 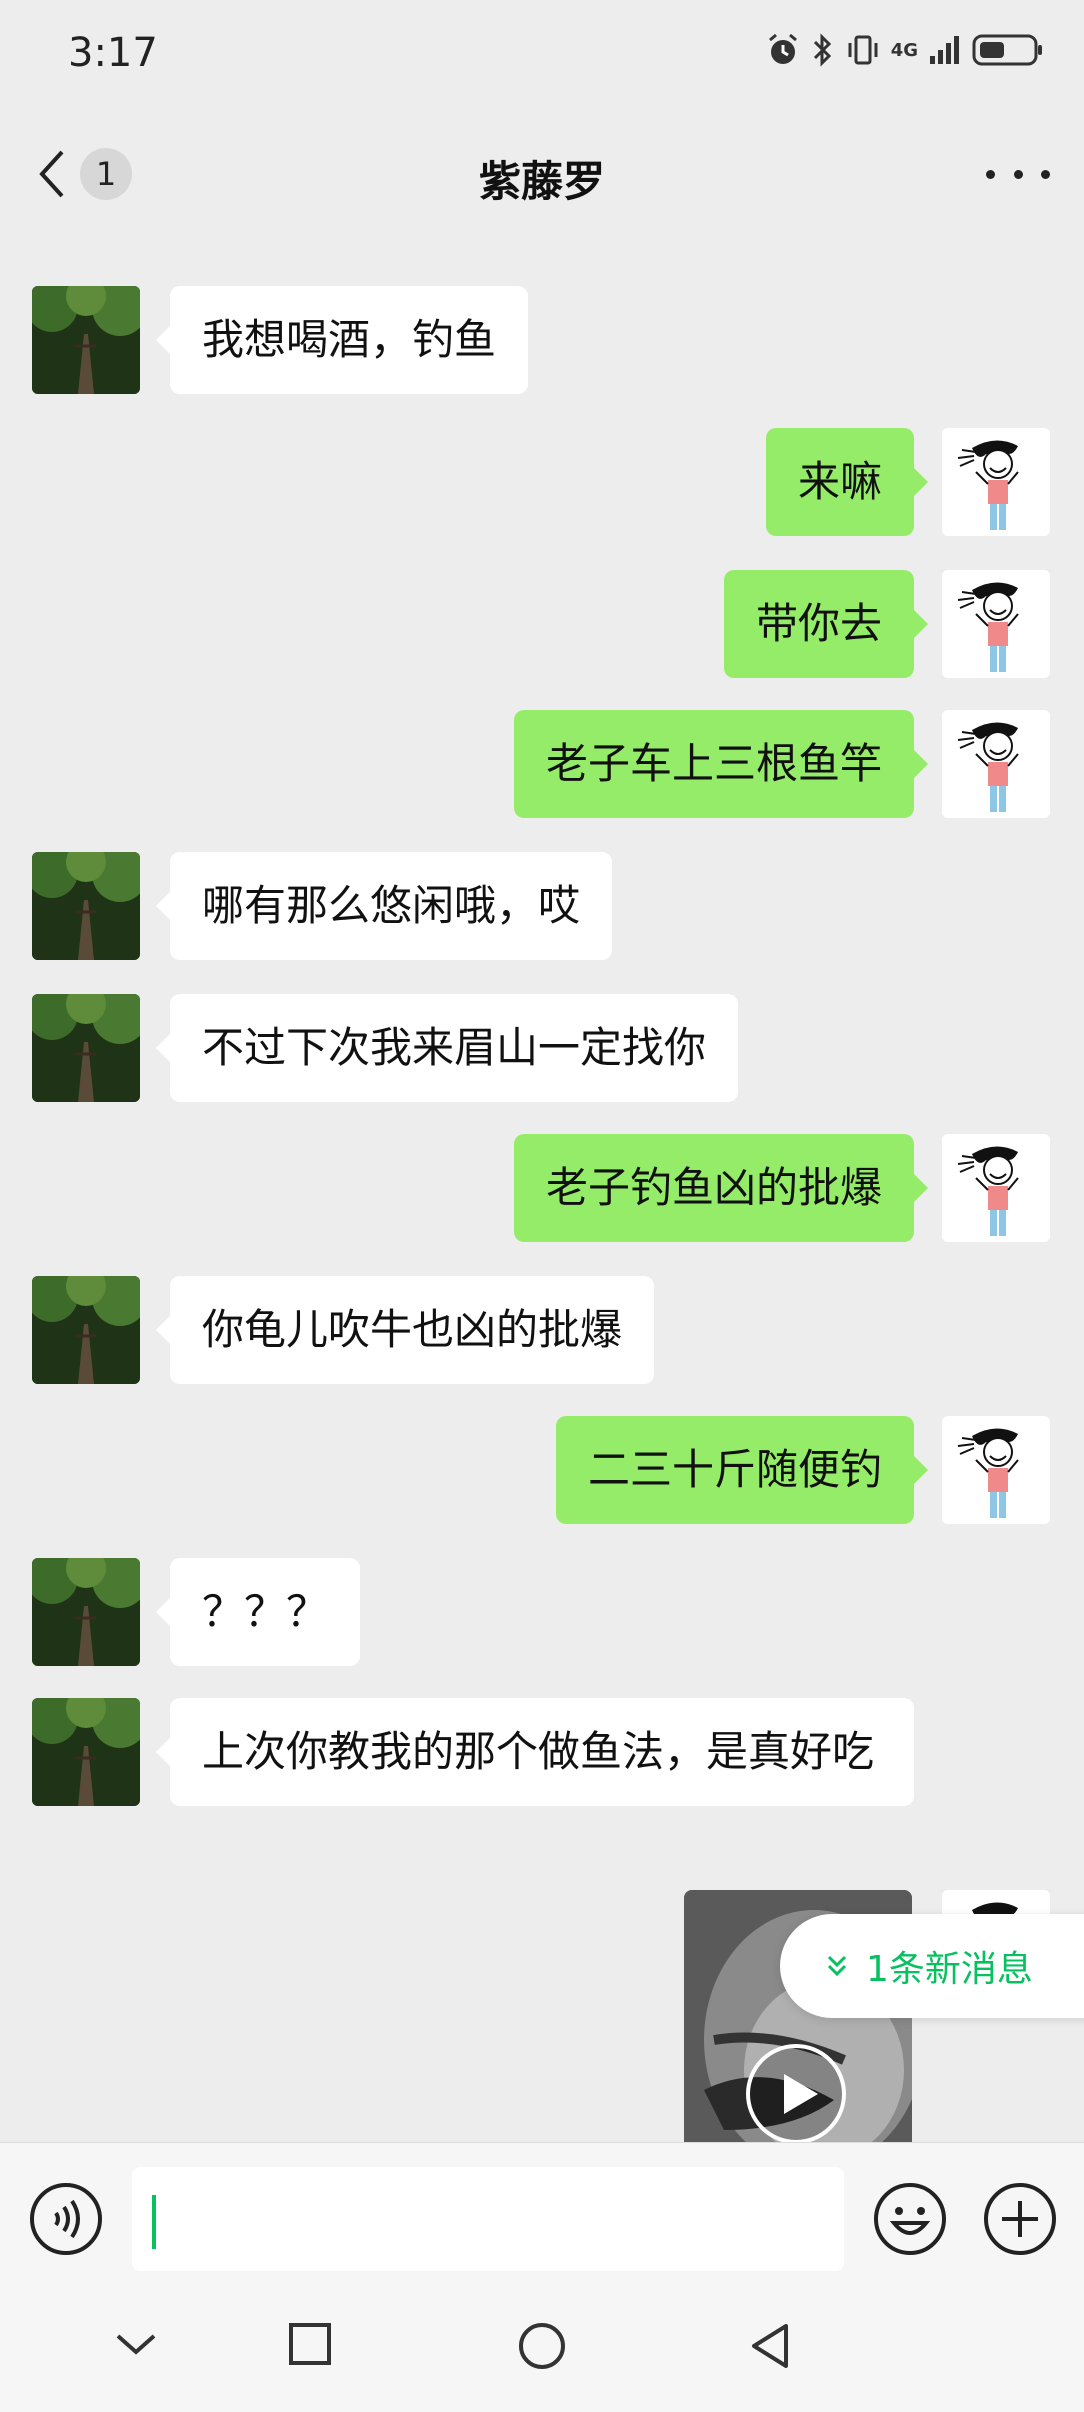 What do you see at coordinates (405, 1330) in the screenshot?
I see `message-bubble-received: 你龟儿吹牛也凶的批爆` at bounding box center [405, 1330].